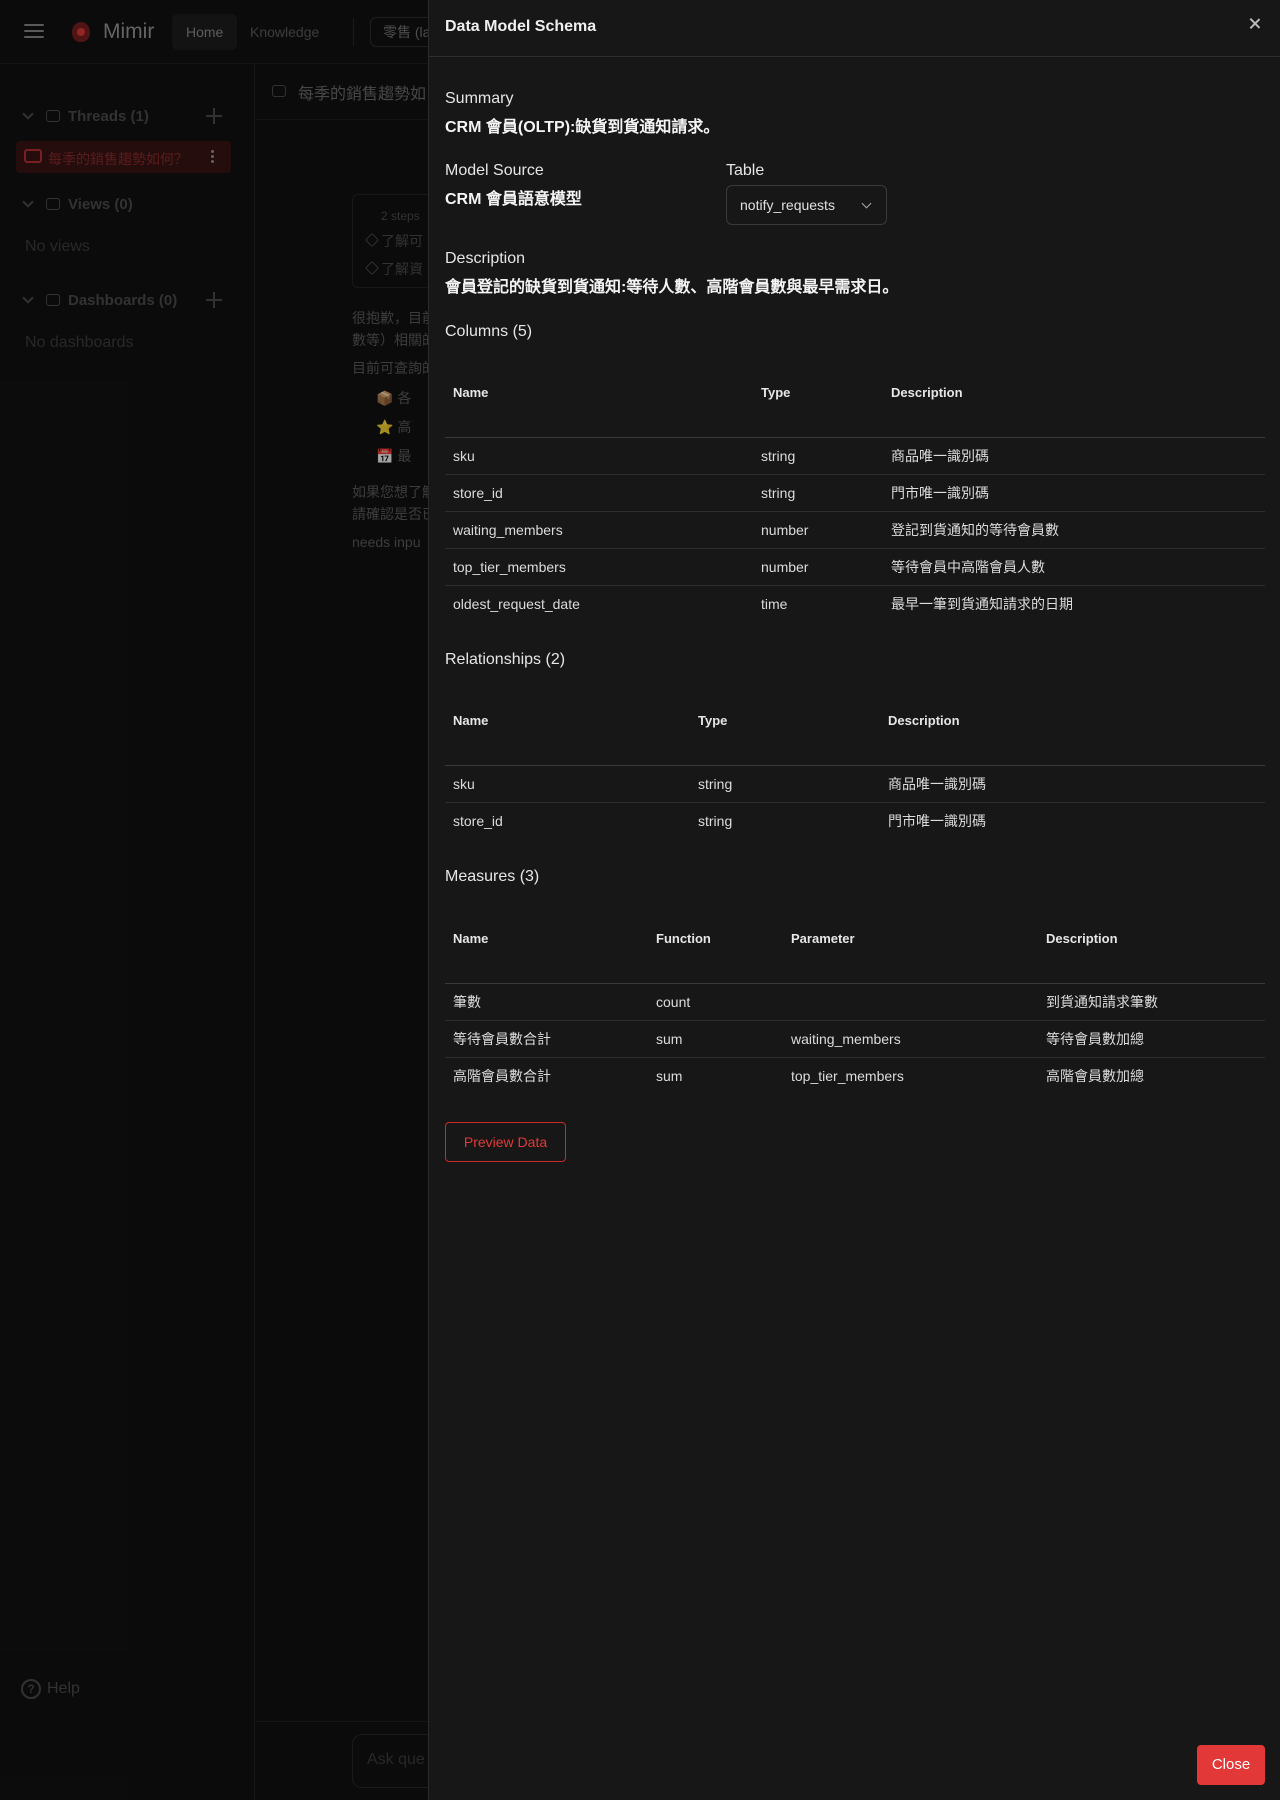  What do you see at coordinates (715, 1002) in the screenshot?
I see `cell: count` at bounding box center [715, 1002].